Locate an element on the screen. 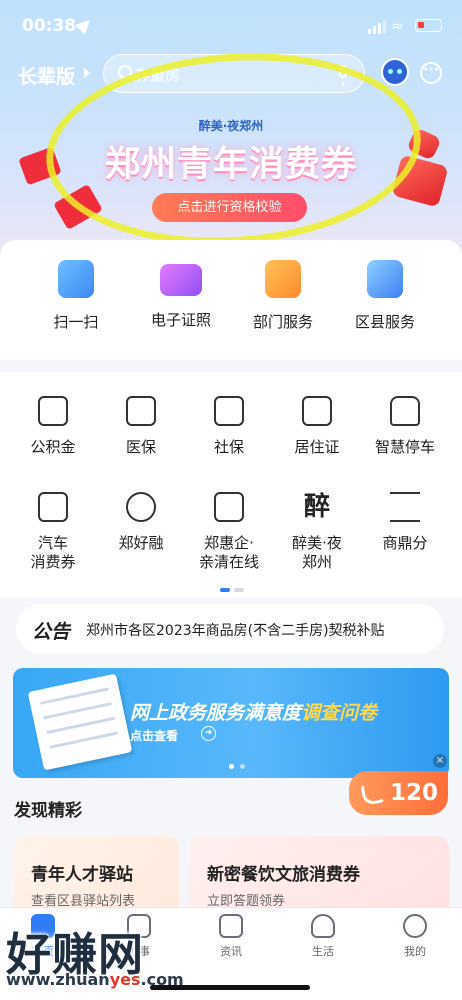 The image size is (462, 1000). watermark-url-highlight: yes is located at coordinates (125, 979).